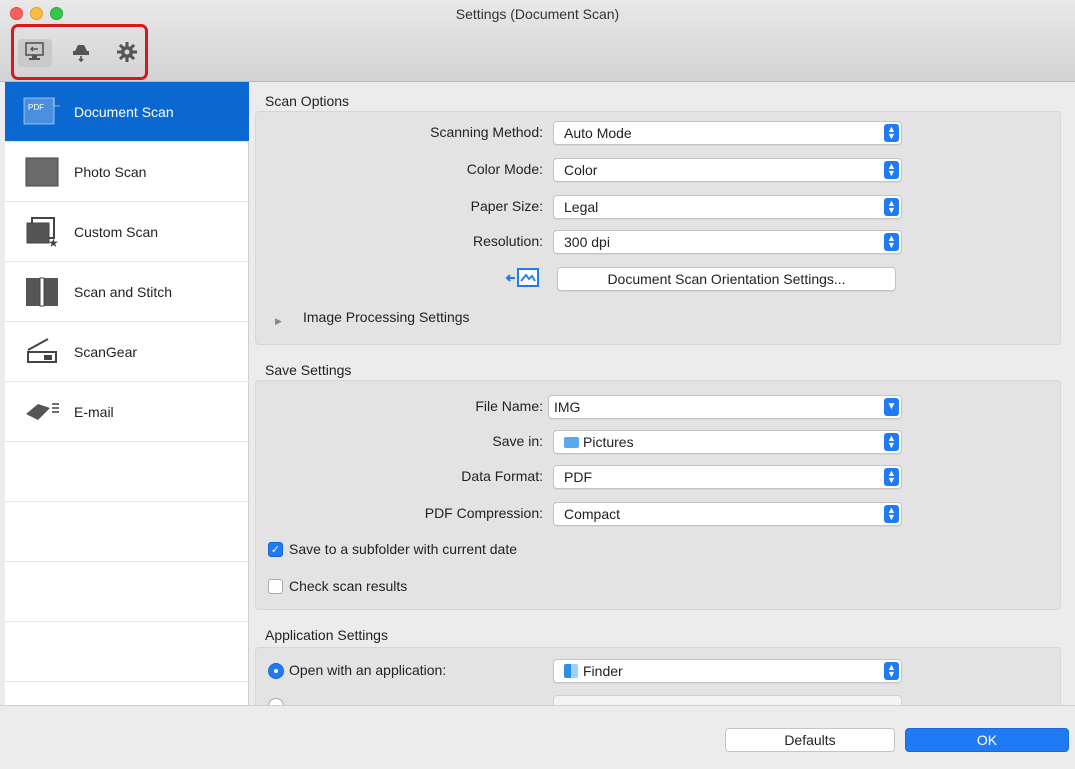 The image size is (1075, 769). I want to click on sidebar-item-scan-and-stitch: Scan and Stitch, so click(127, 292).